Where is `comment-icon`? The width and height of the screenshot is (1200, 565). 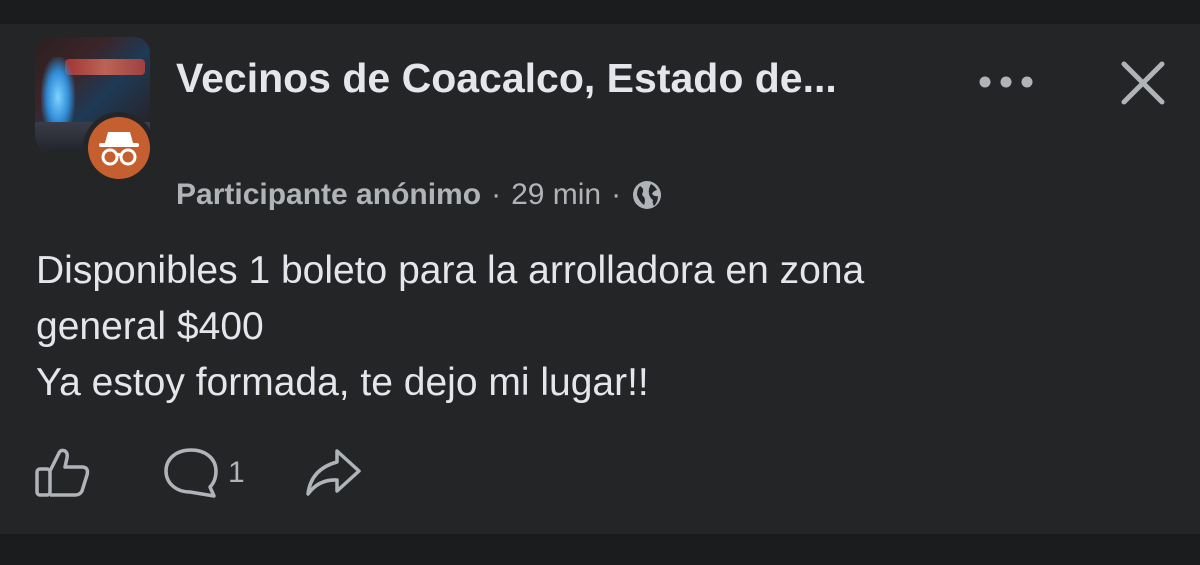
comment-icon is located at coordinates (191, 472).